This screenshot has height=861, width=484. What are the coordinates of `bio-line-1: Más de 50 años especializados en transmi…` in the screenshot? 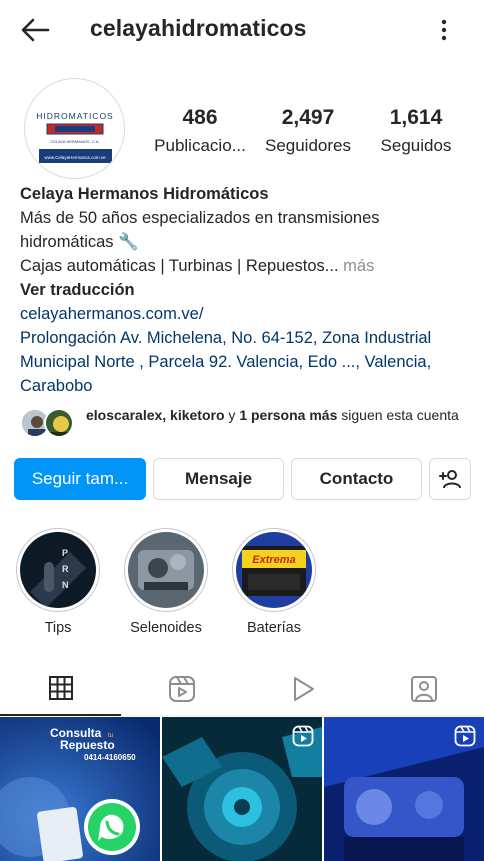 It's located at (200, 218).